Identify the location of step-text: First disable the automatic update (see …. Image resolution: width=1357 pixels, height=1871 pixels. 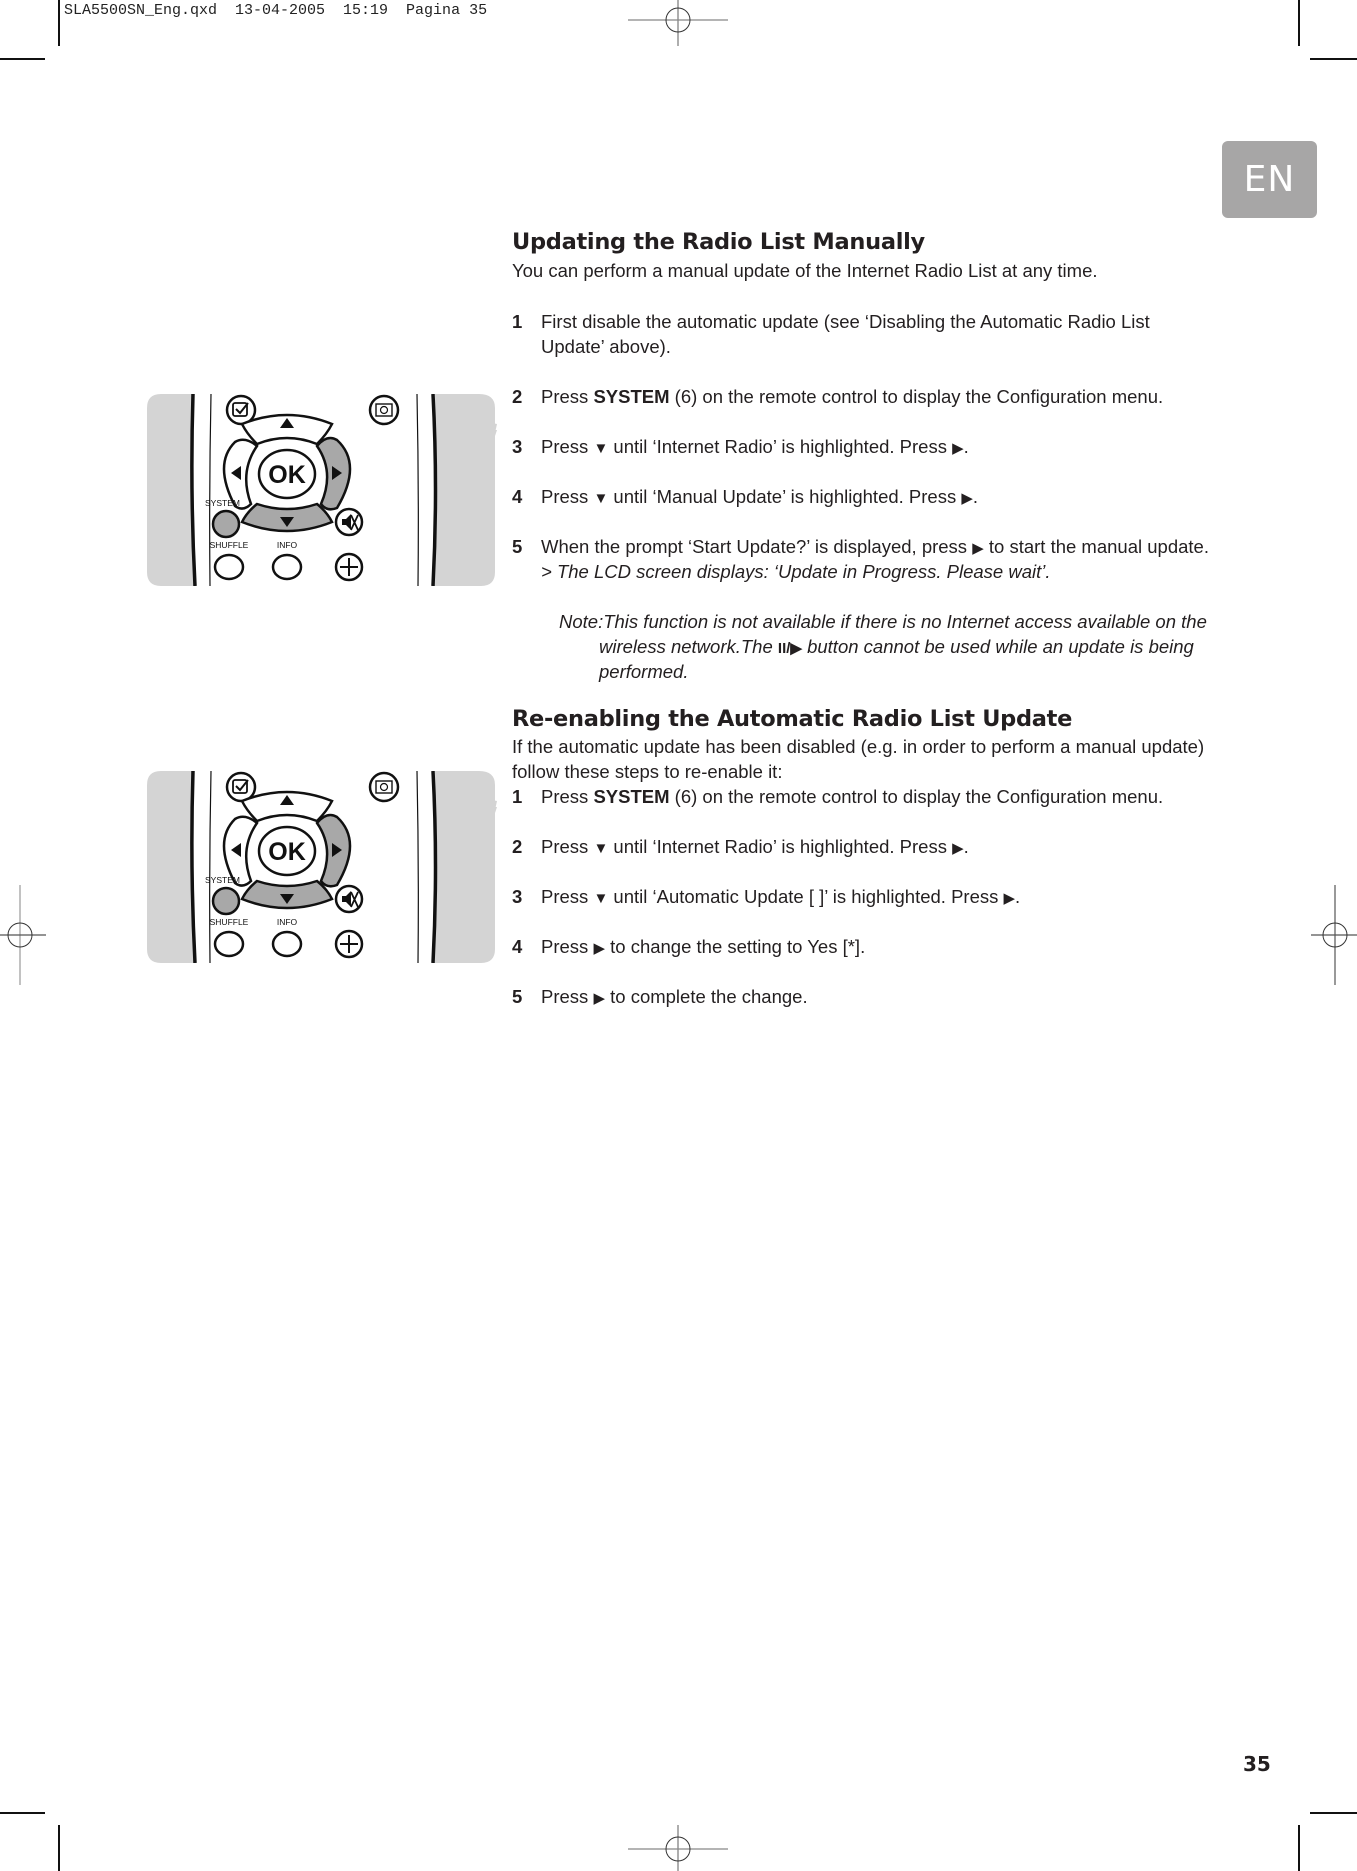
(845, 321).